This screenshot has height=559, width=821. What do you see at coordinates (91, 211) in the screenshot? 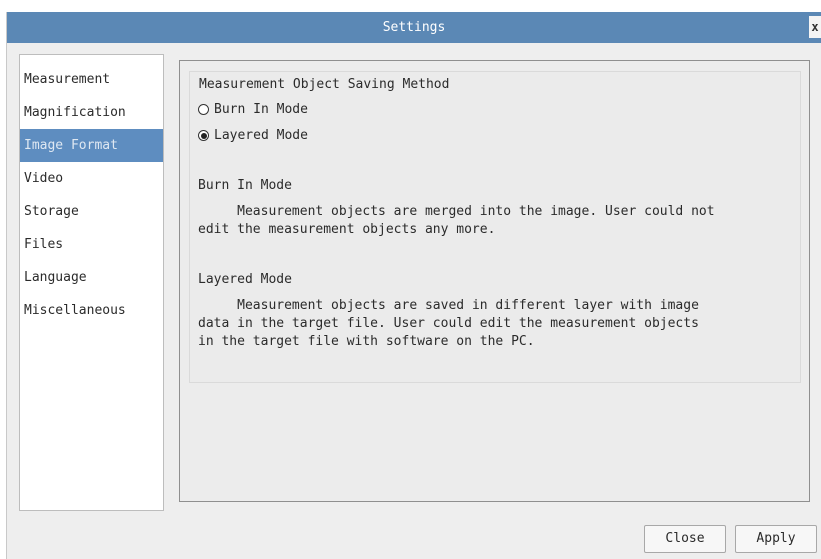
I see `sidebar-item-storage: Storage` at bounding box center [91, 211].